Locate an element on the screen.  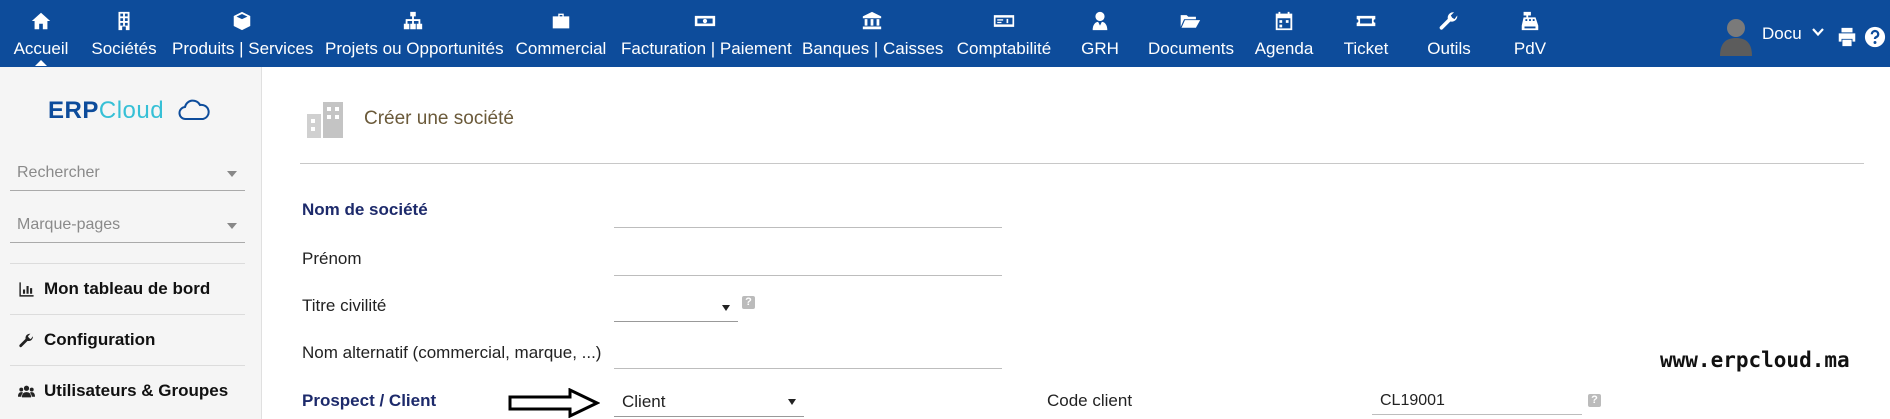
calendar-icon is located at coordinates (1284, 22).